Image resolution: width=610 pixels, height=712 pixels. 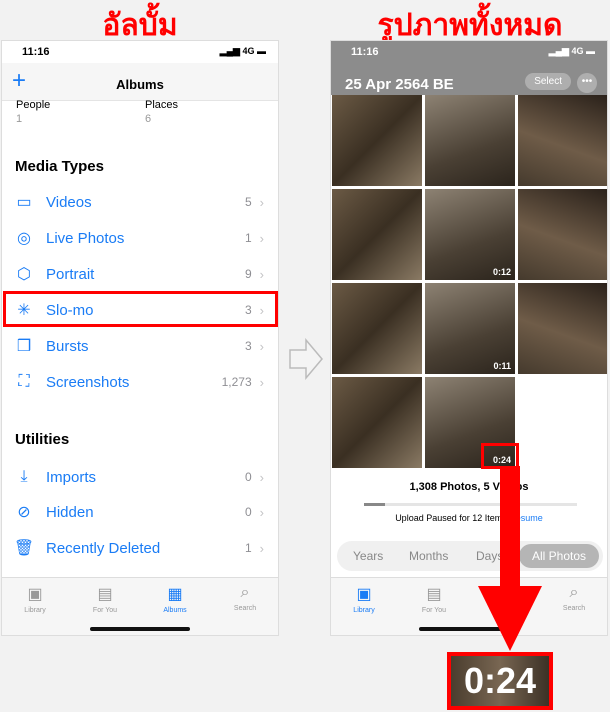 What do you see at coordinates (69, 202) in the screenshot?
I see `album-label: Videos` at bounding box center [69, 202].